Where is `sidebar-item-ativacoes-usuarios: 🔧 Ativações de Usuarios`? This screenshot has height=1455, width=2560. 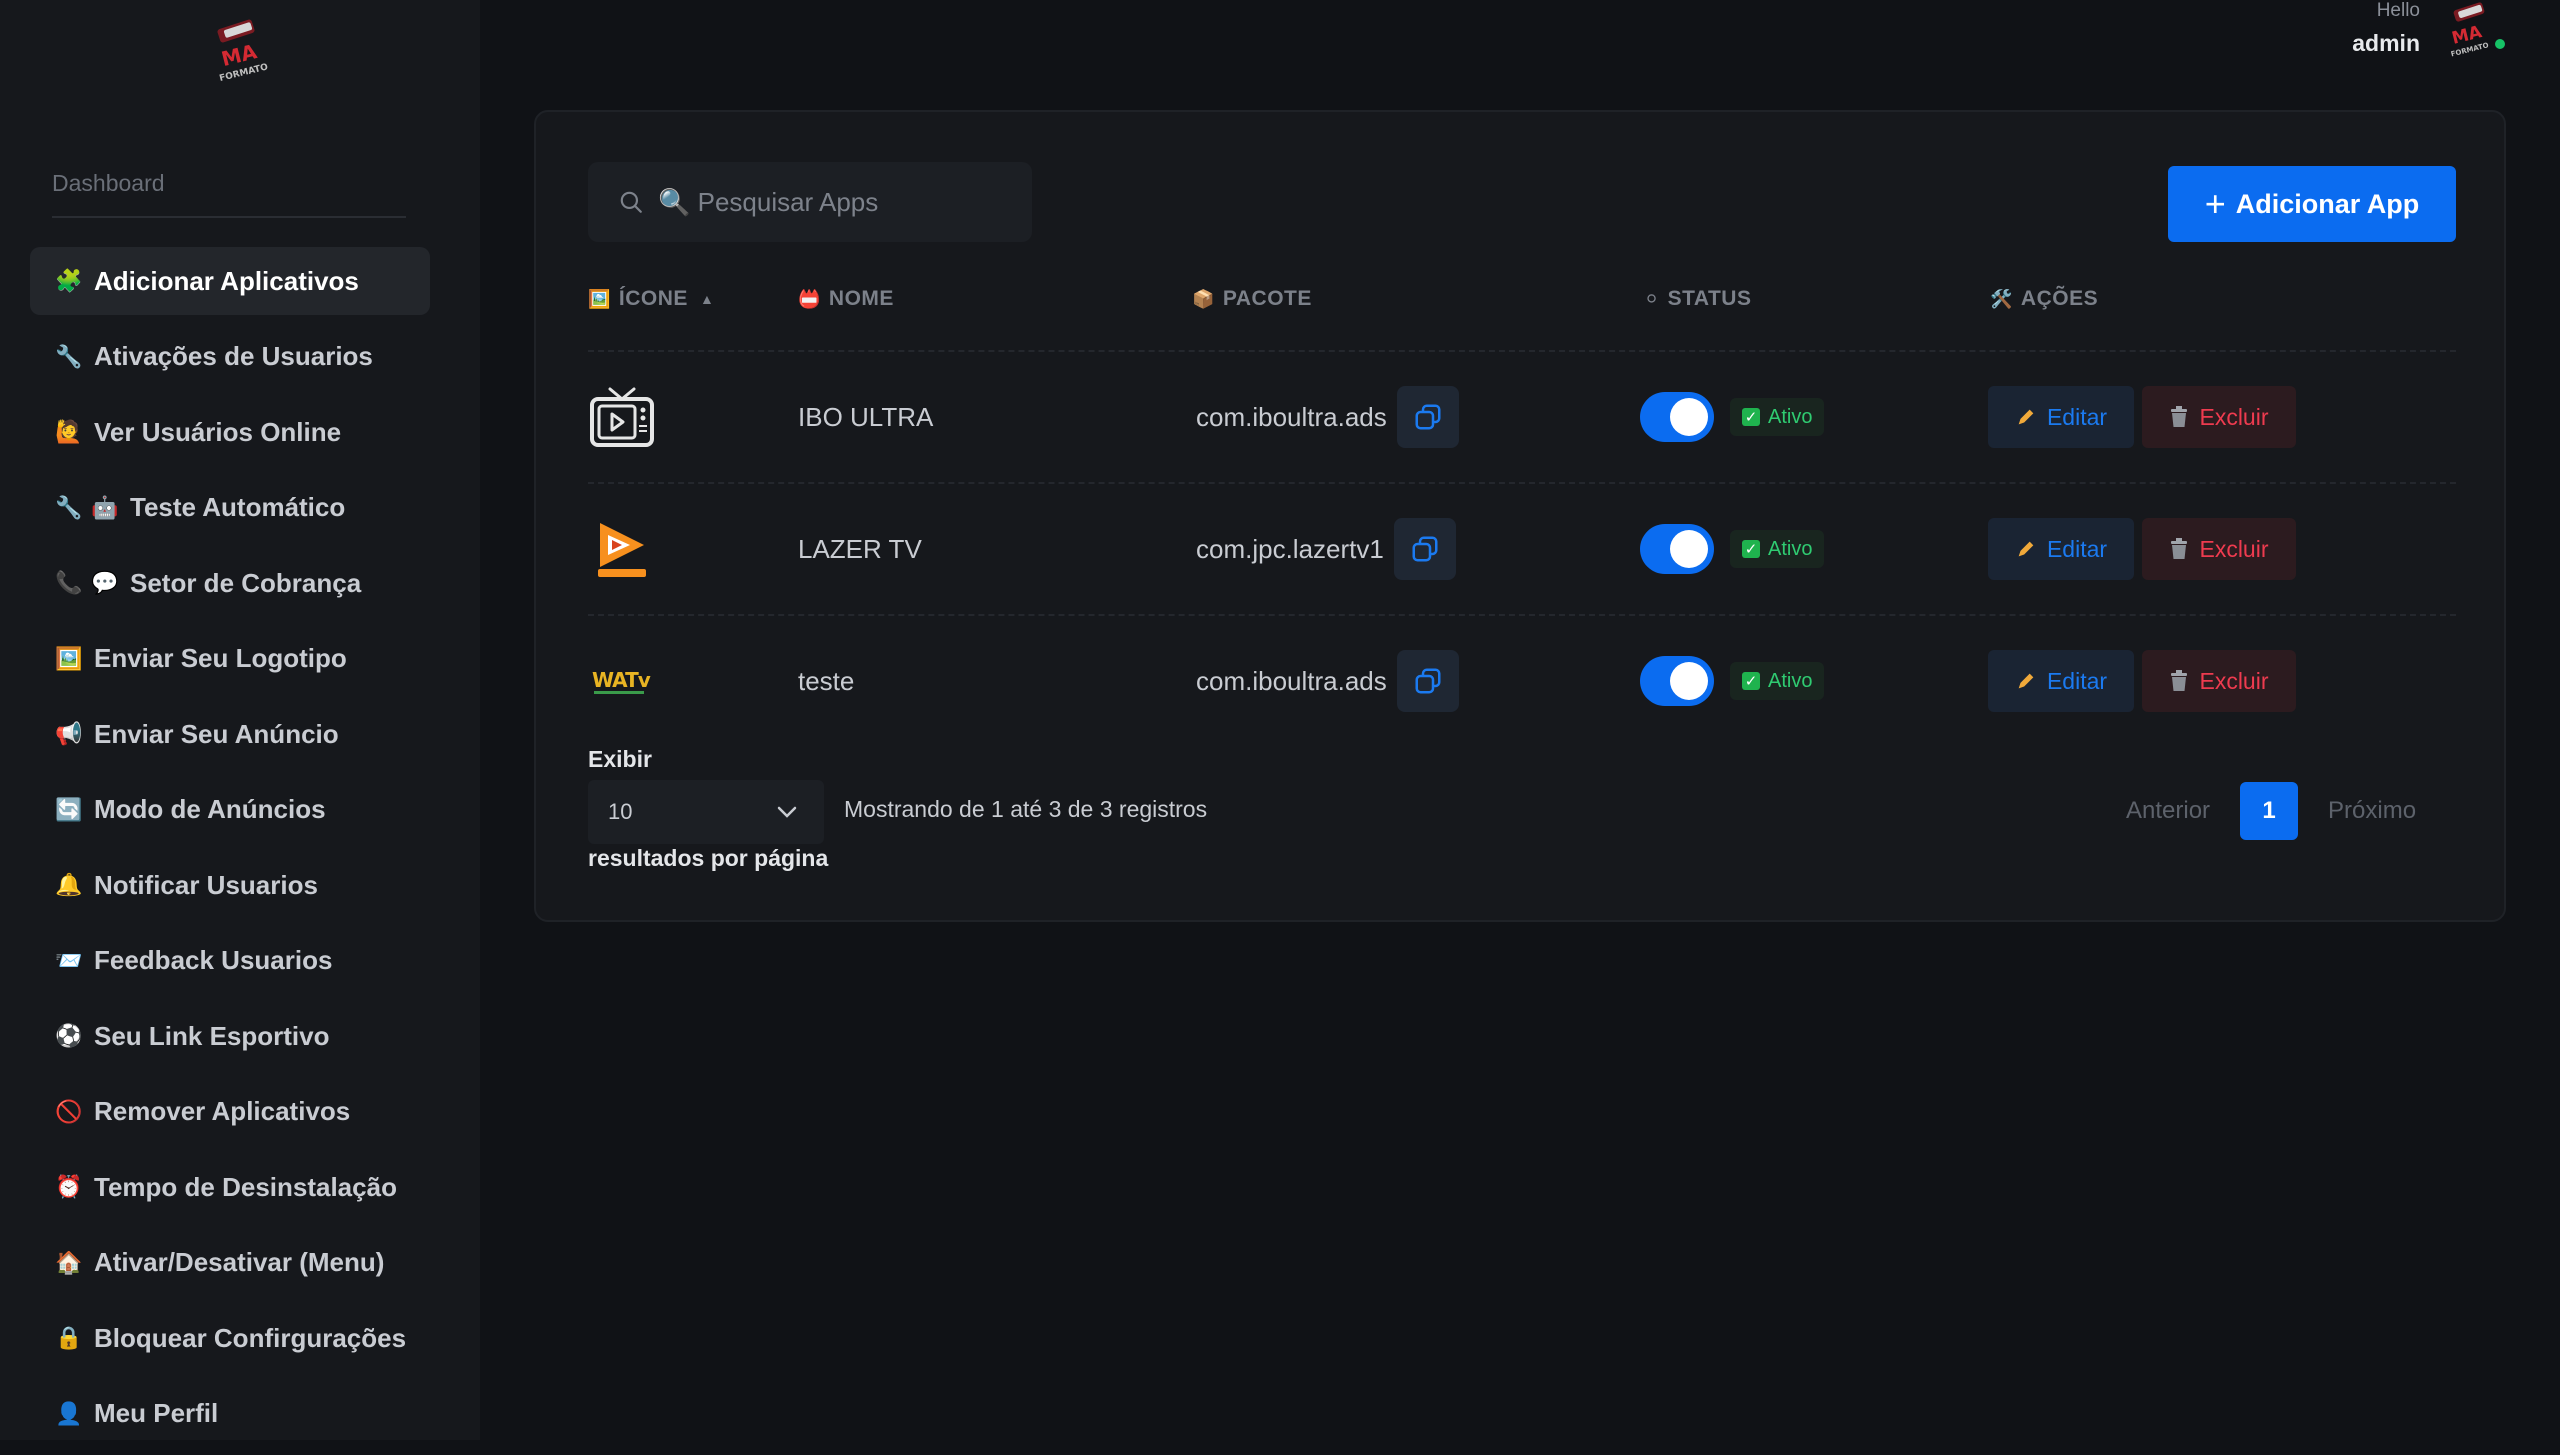
sidebar-item-ativacoes-usuarios: 🔧 Ativações de Usuarios is located at coordinates (230, 357).